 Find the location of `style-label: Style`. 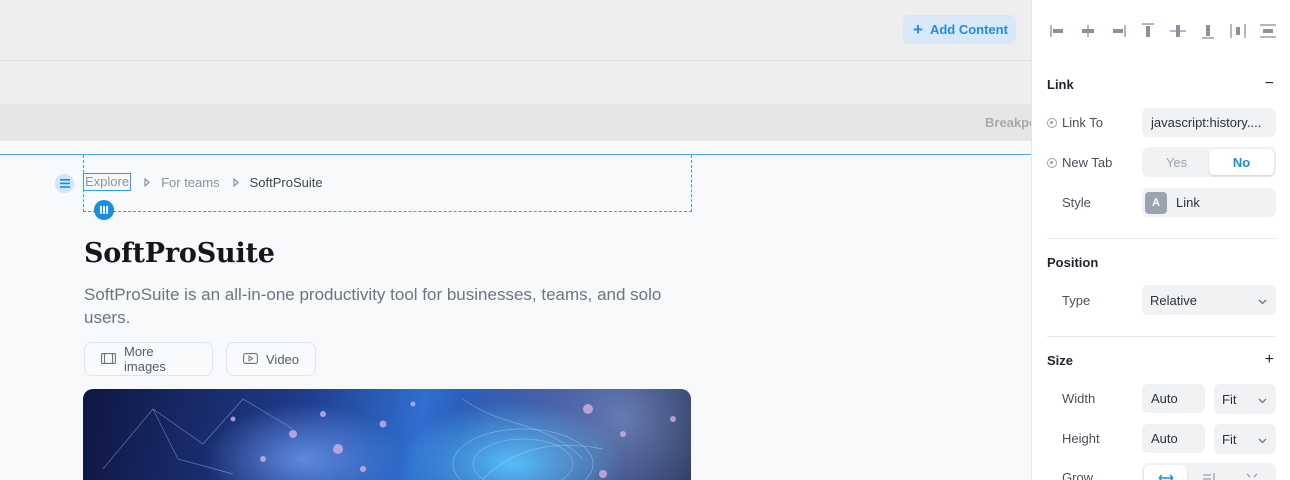

style-label: Style is located at coordinates (1076, 202).